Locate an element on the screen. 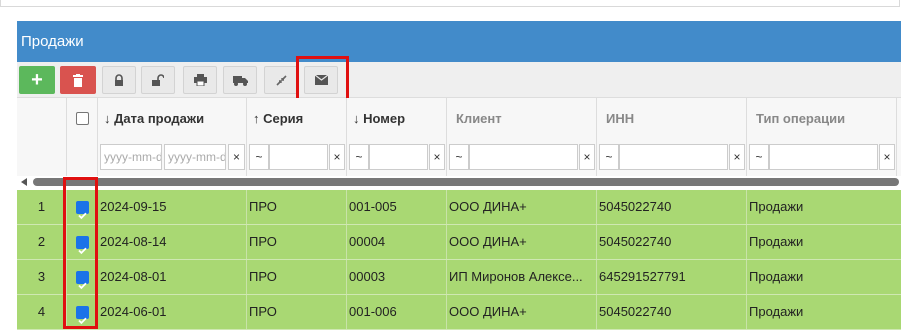  compress-button is located at coordinates (281, 80).